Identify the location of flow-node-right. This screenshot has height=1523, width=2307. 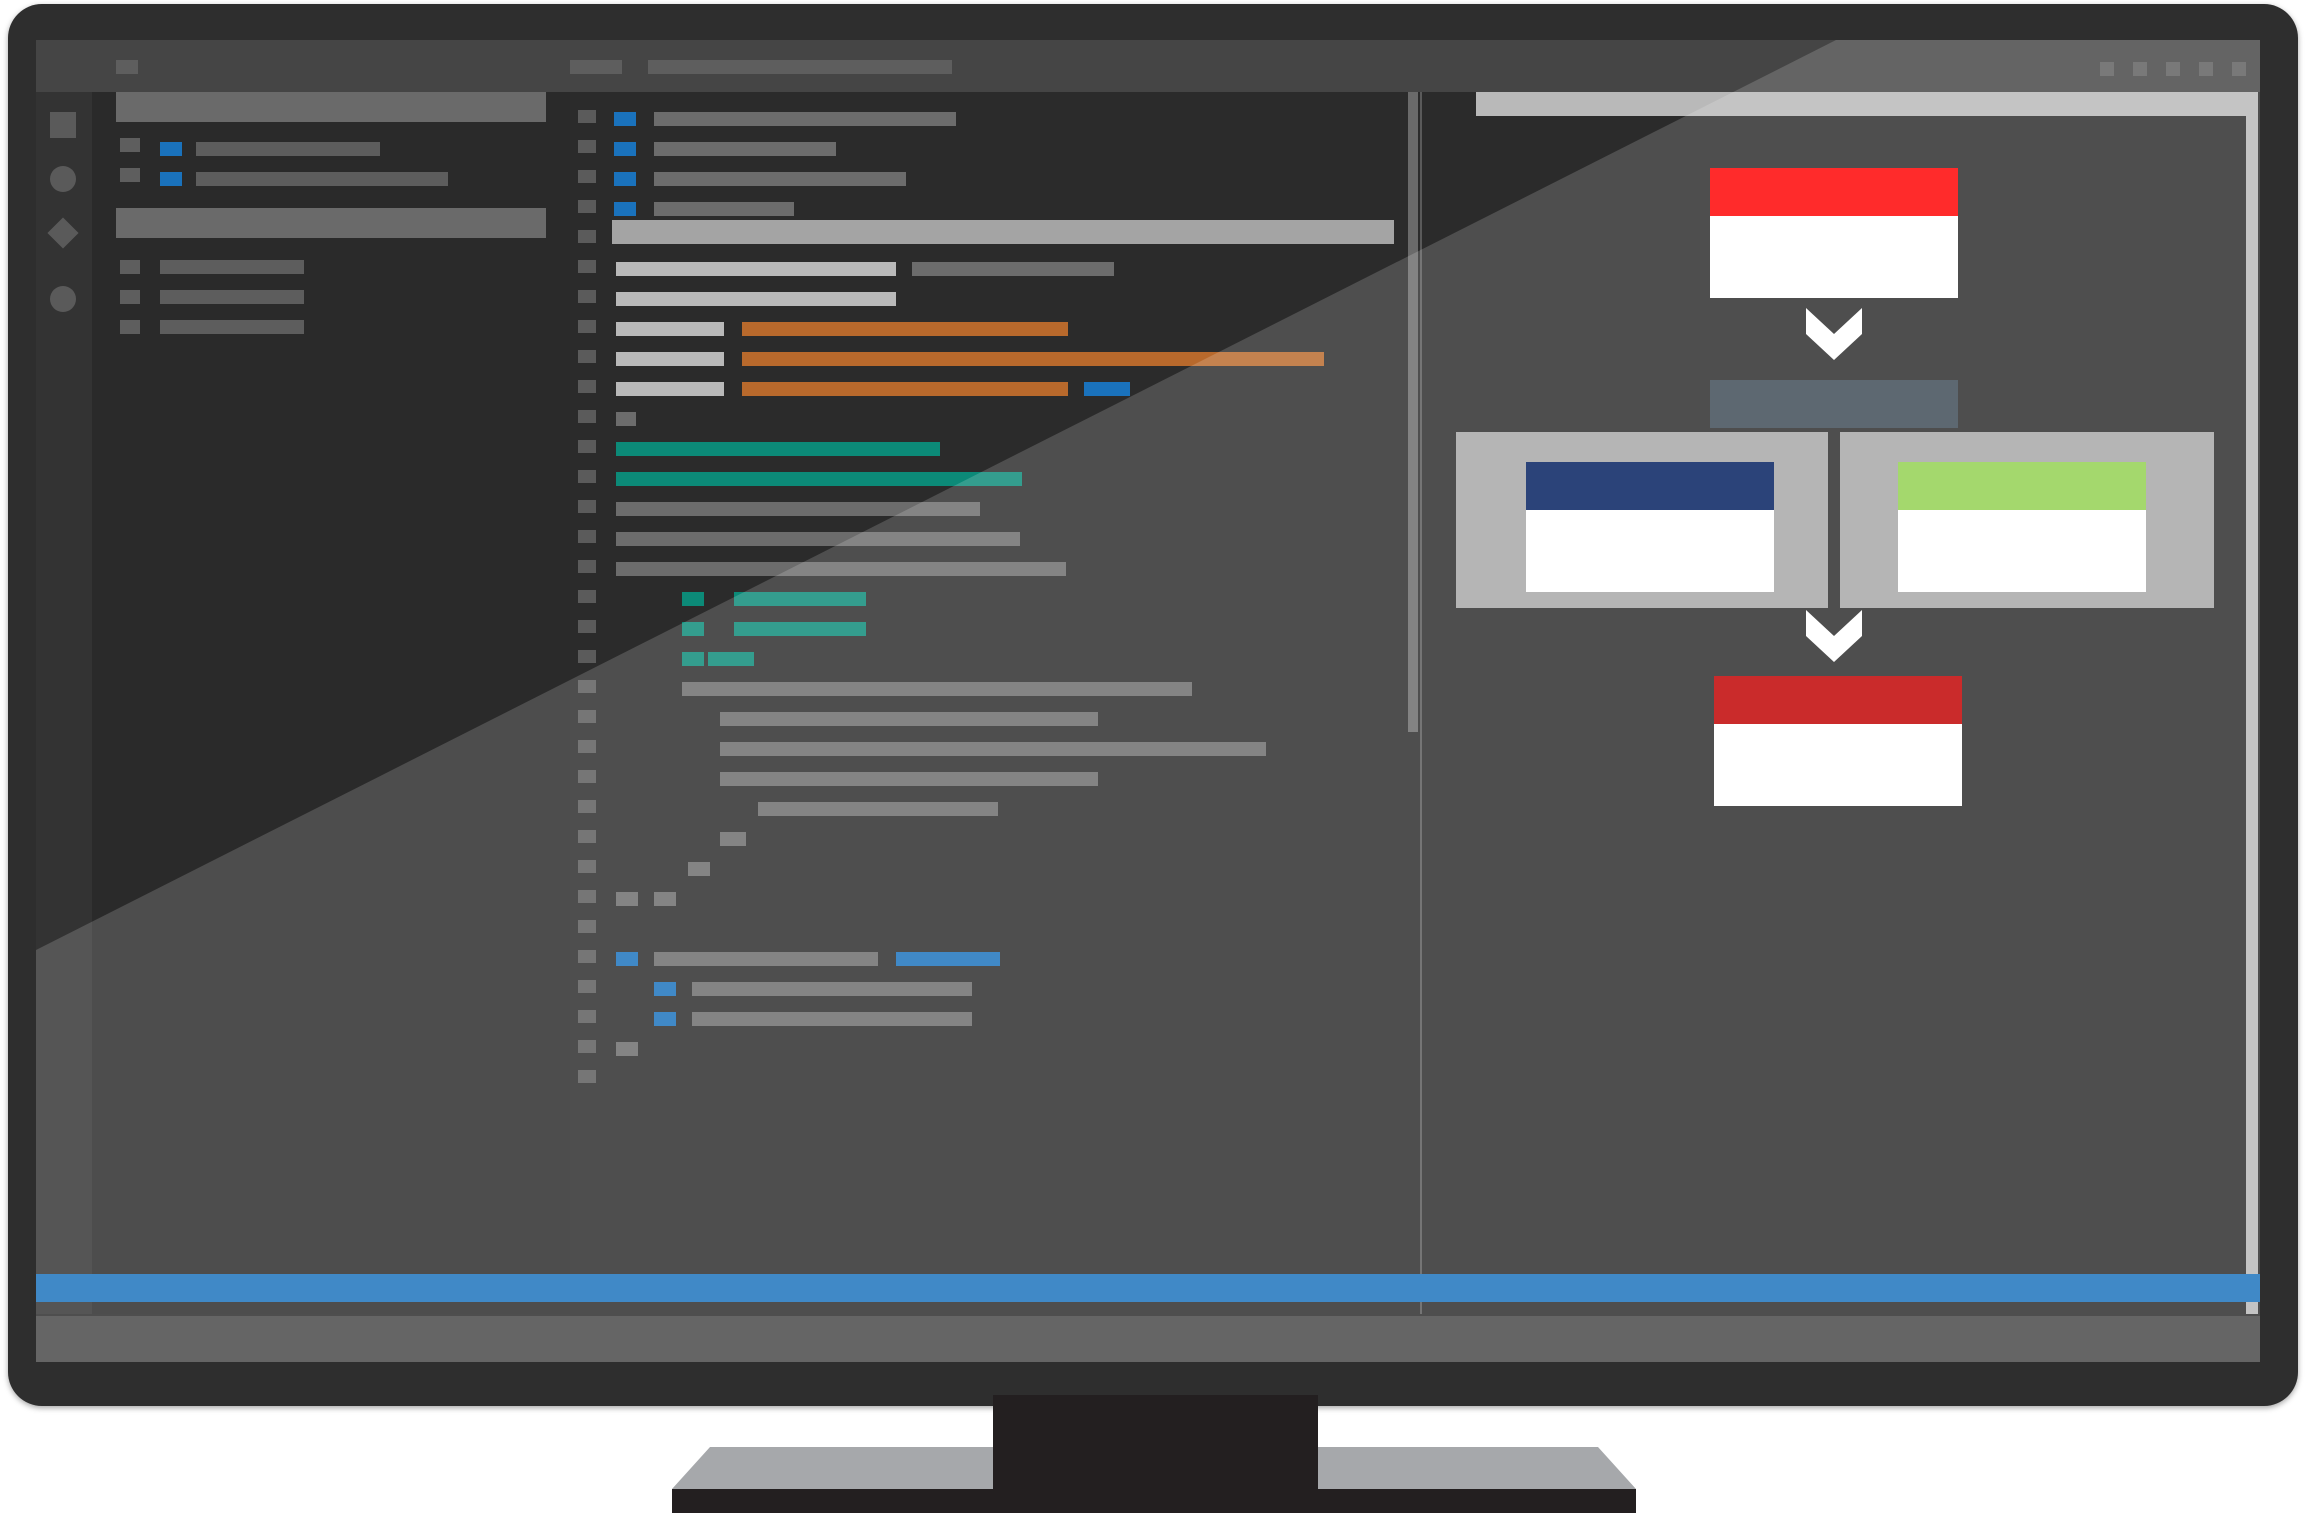
(2022, 527).